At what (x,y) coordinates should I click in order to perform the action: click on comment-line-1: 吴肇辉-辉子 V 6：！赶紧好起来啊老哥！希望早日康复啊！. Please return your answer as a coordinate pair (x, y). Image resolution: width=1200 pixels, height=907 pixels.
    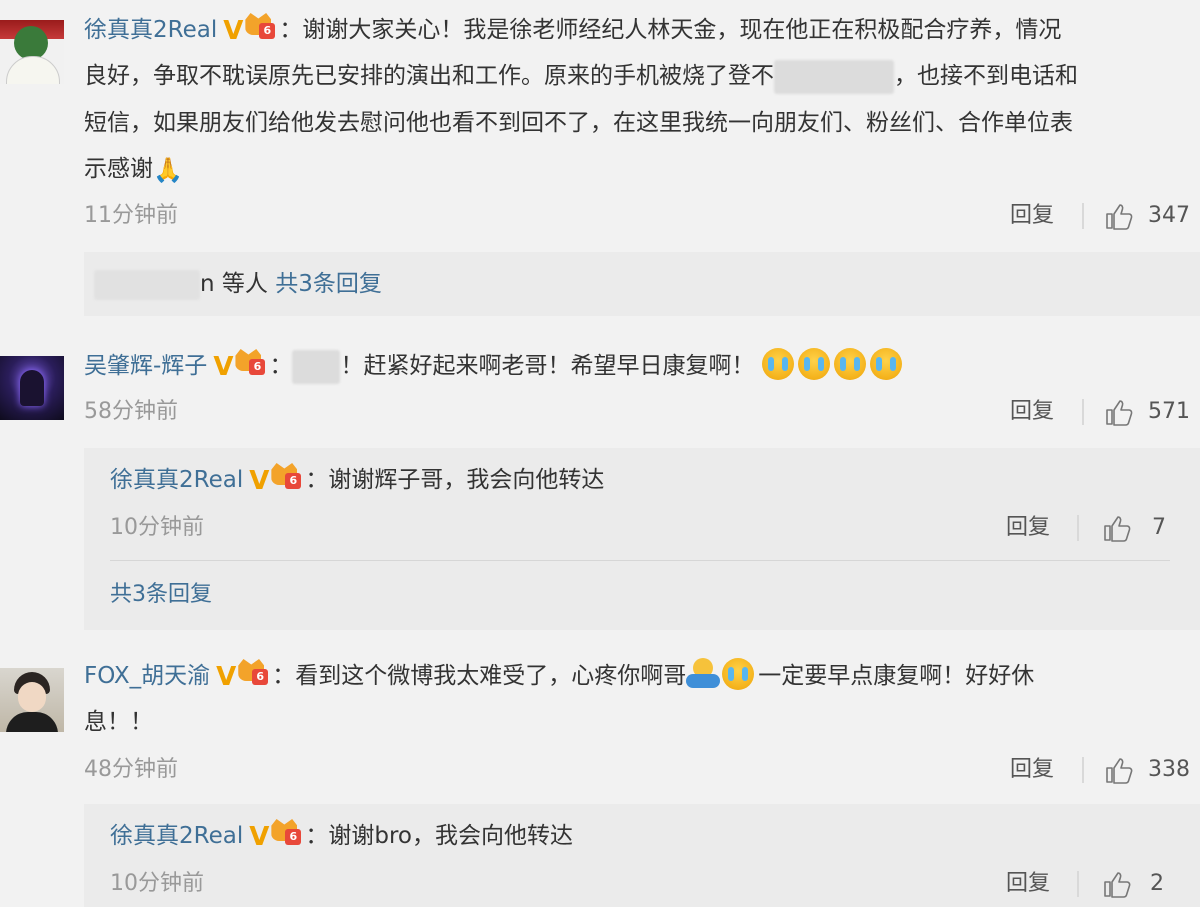
    Looking at the image, I should click on (495, 366).